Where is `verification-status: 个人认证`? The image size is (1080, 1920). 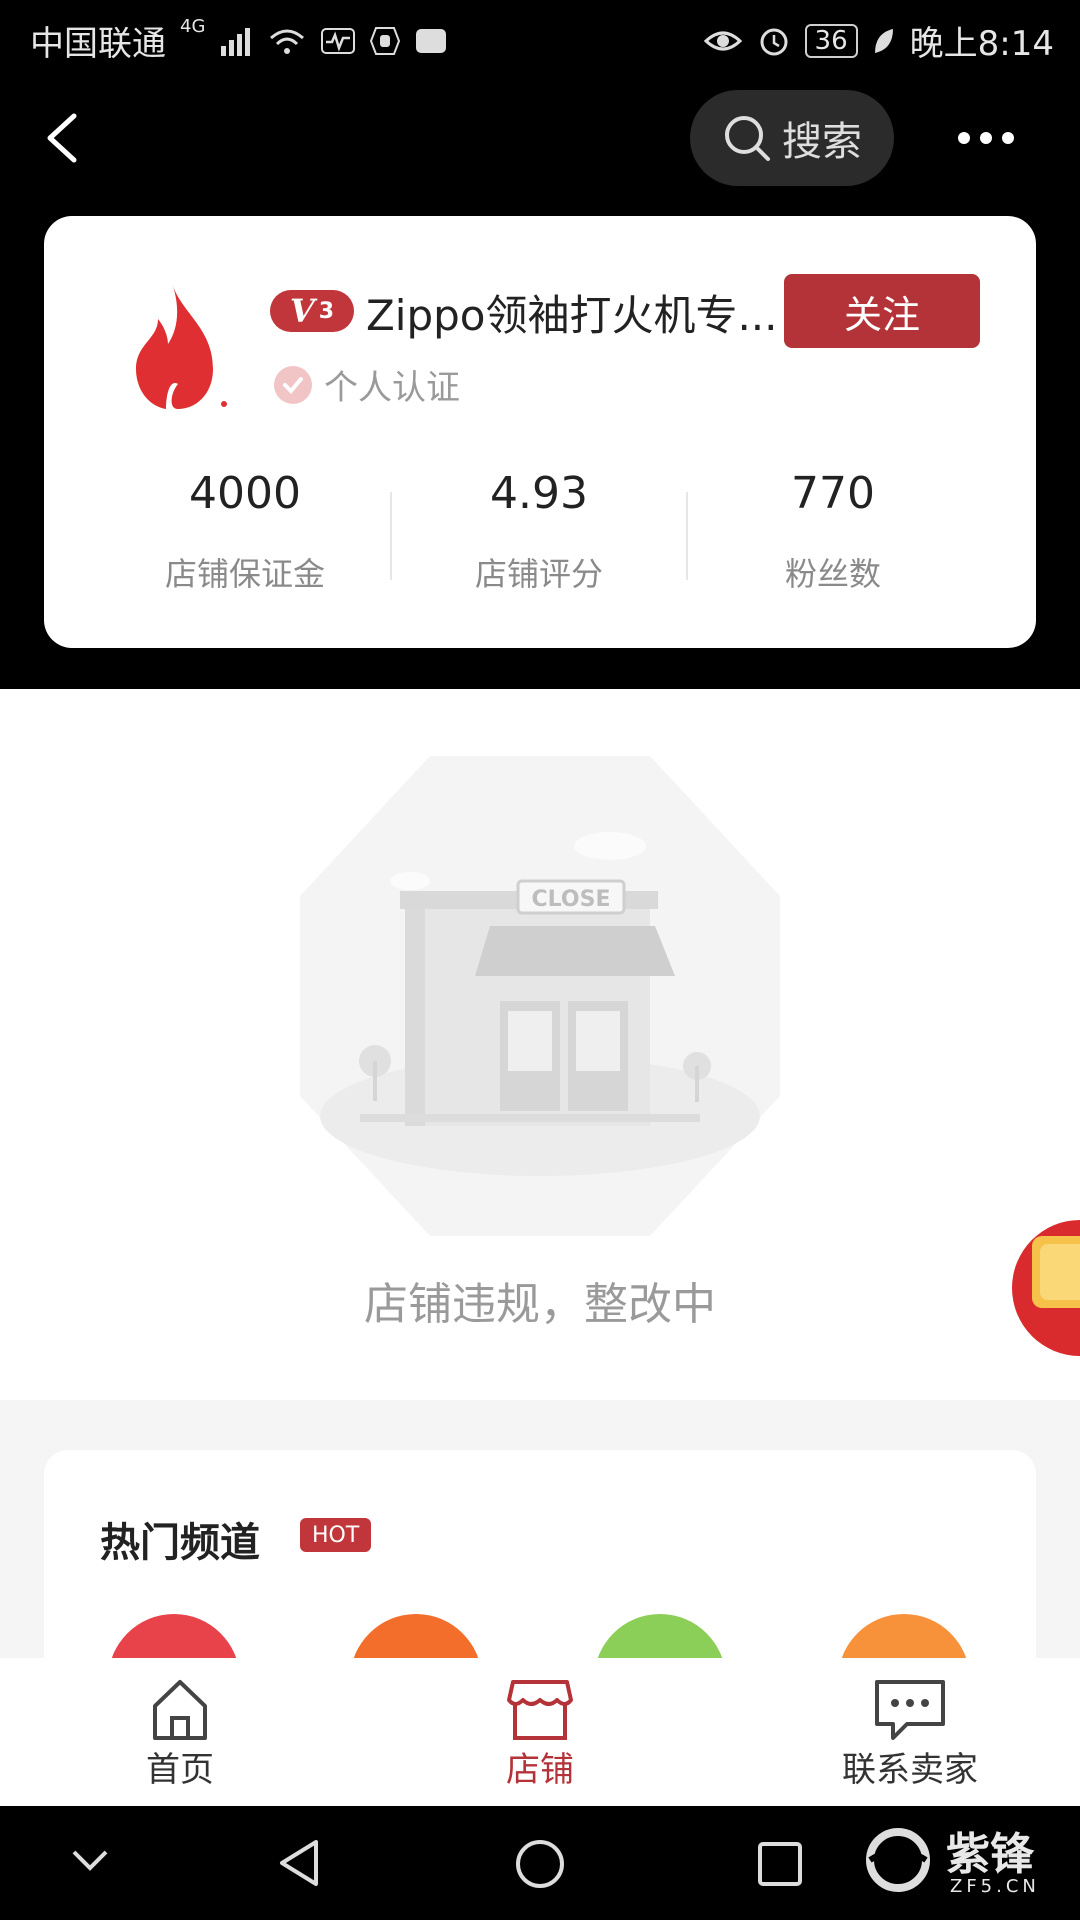
verification-status: 个人认证 is located at coordinates (367, 384).